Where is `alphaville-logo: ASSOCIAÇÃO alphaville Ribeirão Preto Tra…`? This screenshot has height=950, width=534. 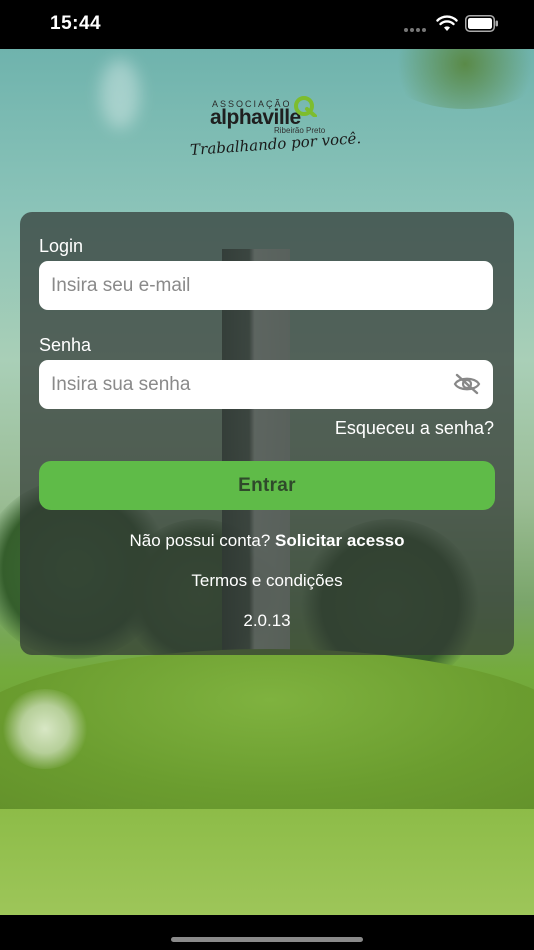 alphaville-logo: ASSOCIAÇÃO alphaville Ribeirão Preto Tra… is located at coordinates (276, 131).